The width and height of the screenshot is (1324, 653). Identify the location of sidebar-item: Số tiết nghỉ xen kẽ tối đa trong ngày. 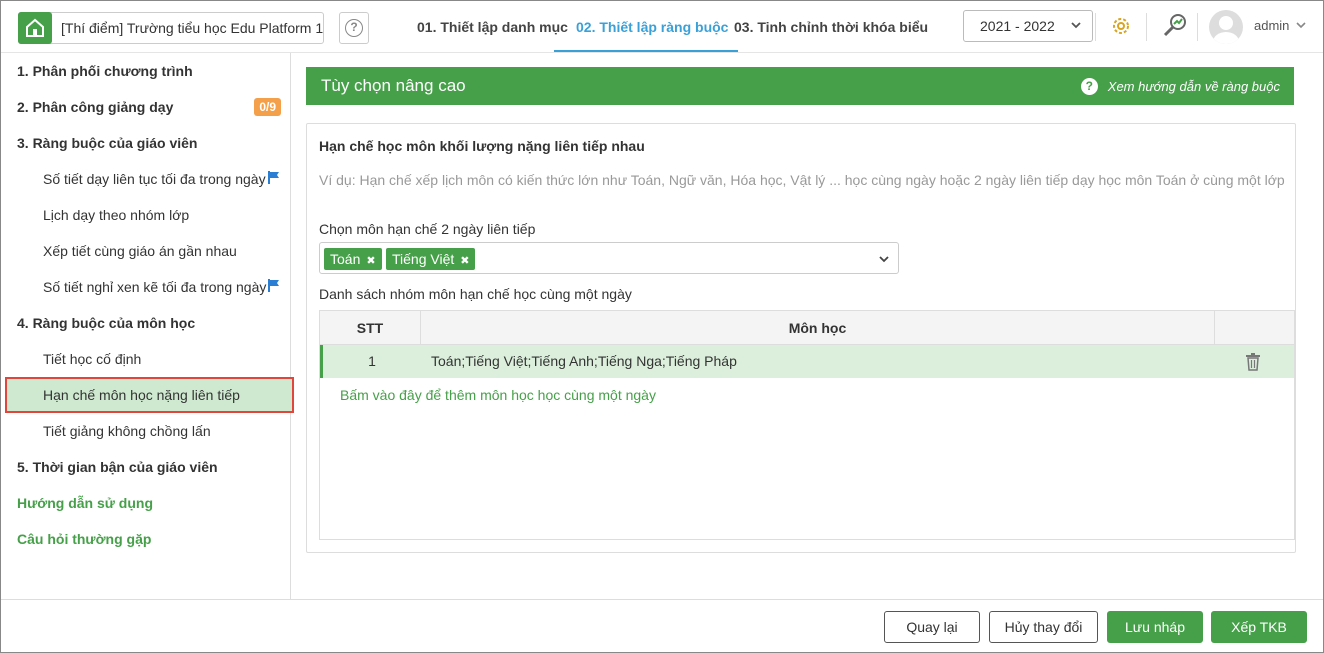
(146, 287).